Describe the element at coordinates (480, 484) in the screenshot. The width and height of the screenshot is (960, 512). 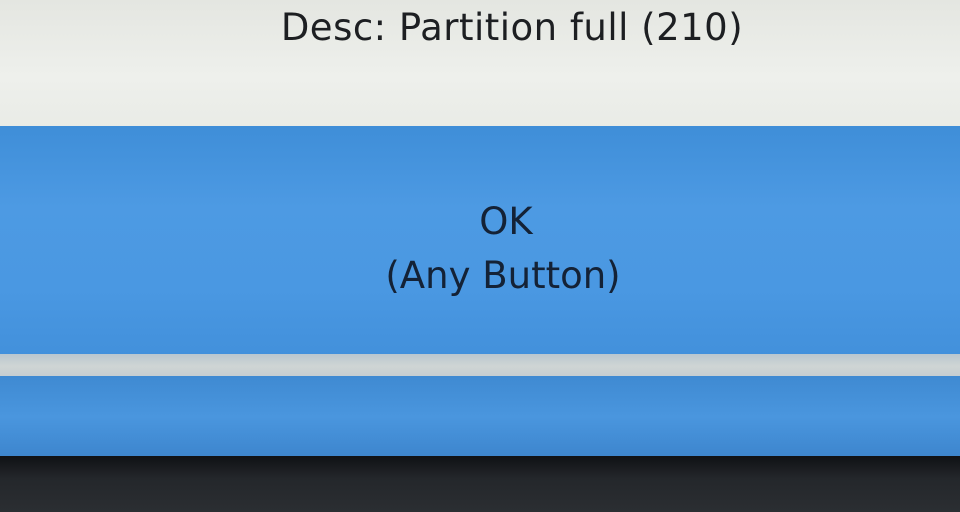
I see `screen-bezel` at that location.